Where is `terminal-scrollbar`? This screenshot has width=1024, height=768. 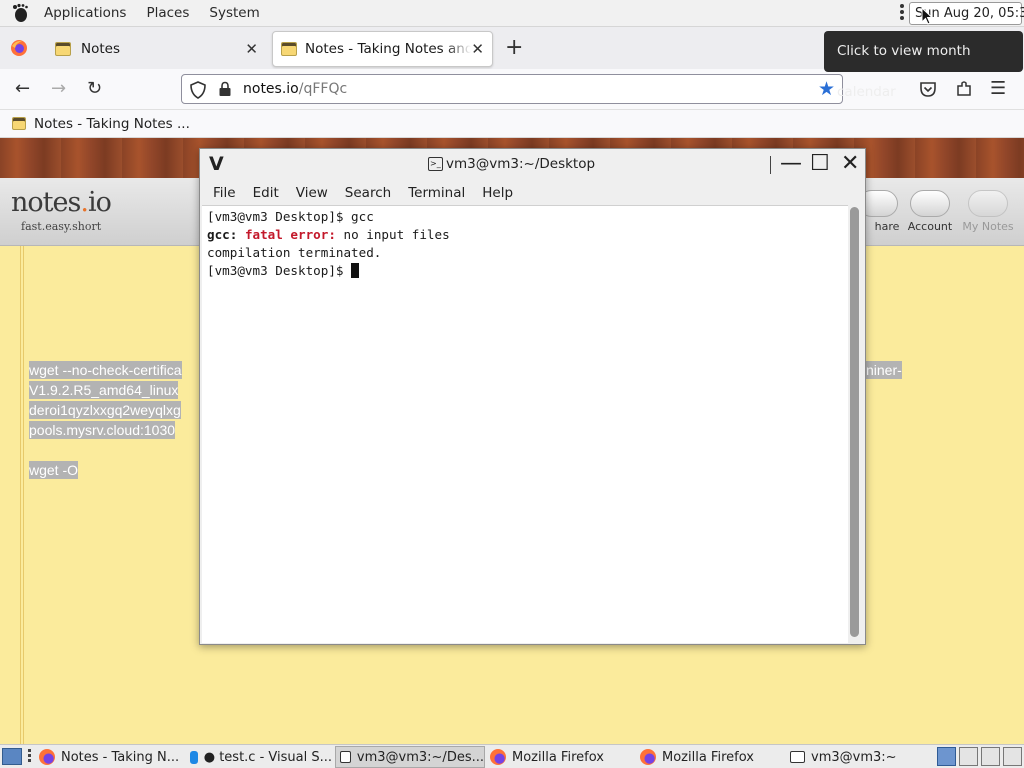 terminal-scrollbar is located at coordinates (854, 422).